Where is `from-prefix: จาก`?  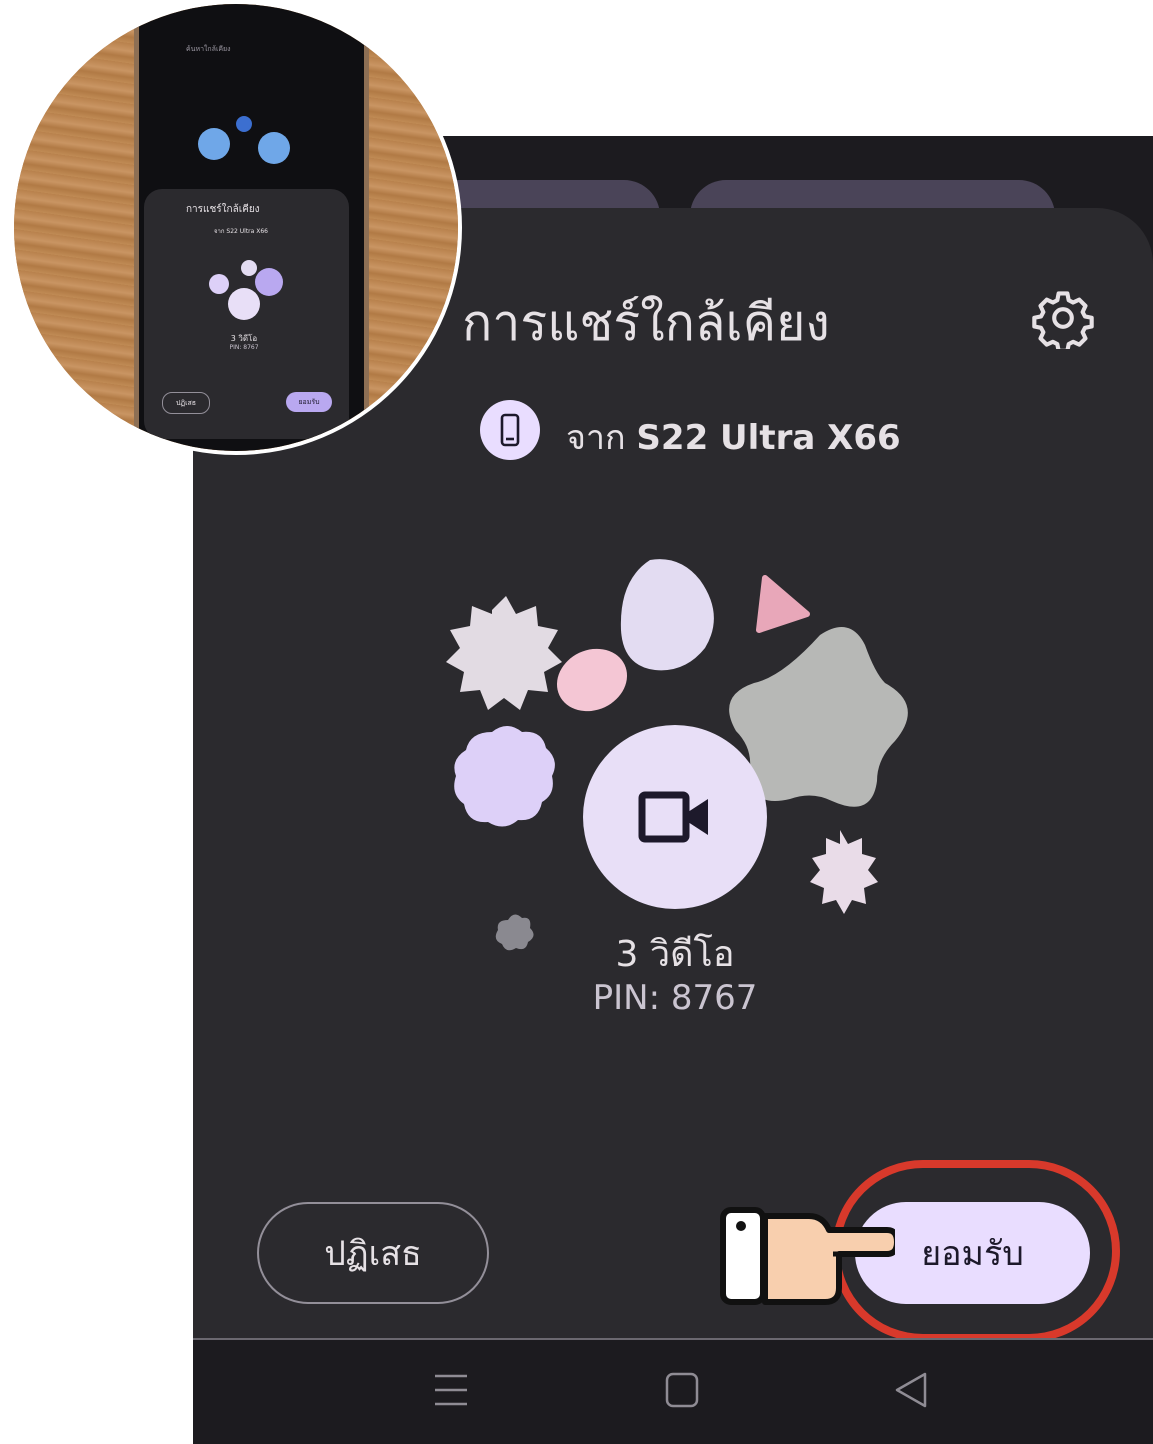
from-prefix: จาก is located at coordinates (596, 438).